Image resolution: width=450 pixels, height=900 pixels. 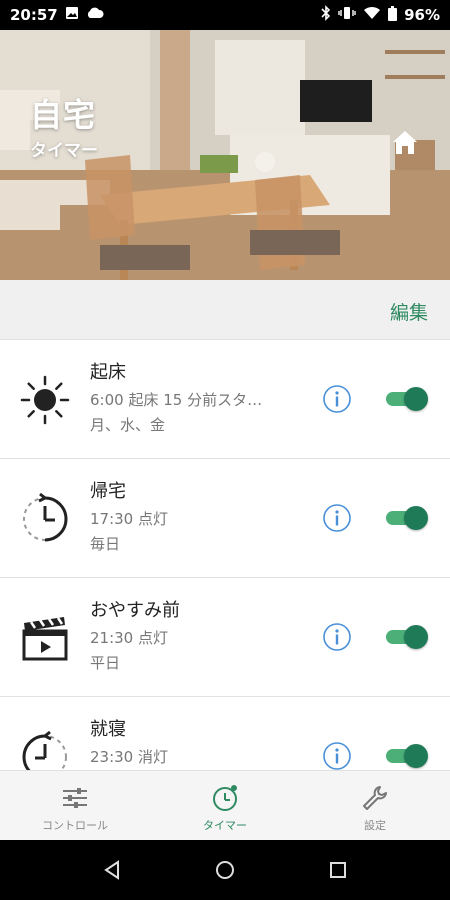 I want to click on bluetooth-icon, so click(x=326, y=15).